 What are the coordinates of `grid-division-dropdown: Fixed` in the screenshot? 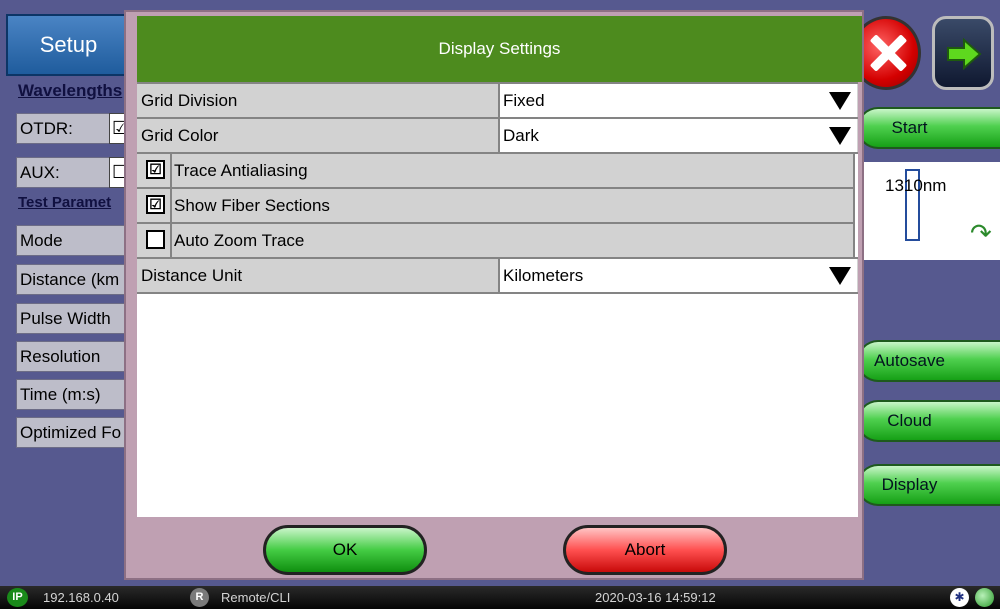 It's located at (677, 100).